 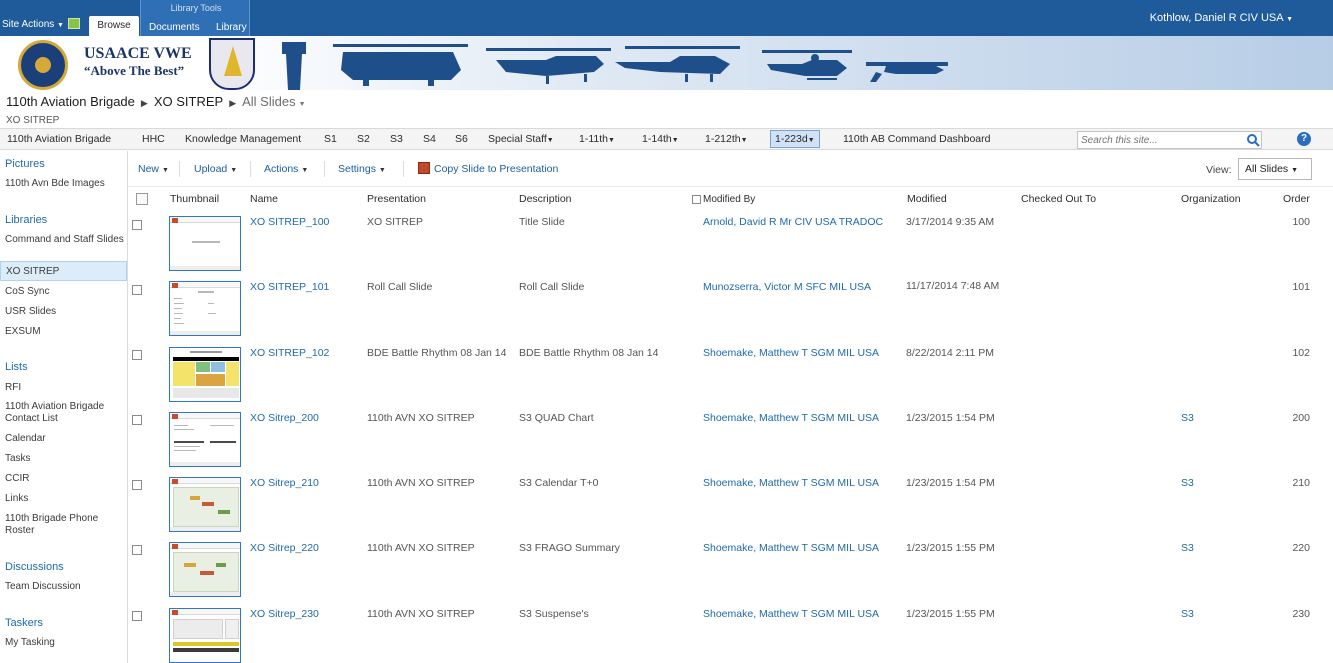 I want to click on column-header-name: Name, so click(x=264, y=199).